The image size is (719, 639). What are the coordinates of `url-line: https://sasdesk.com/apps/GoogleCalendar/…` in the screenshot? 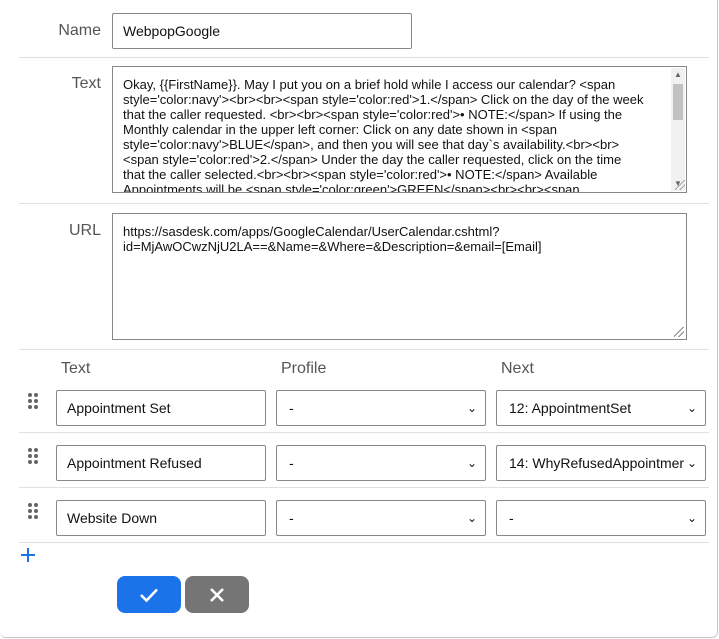 It's located at (311, 231).